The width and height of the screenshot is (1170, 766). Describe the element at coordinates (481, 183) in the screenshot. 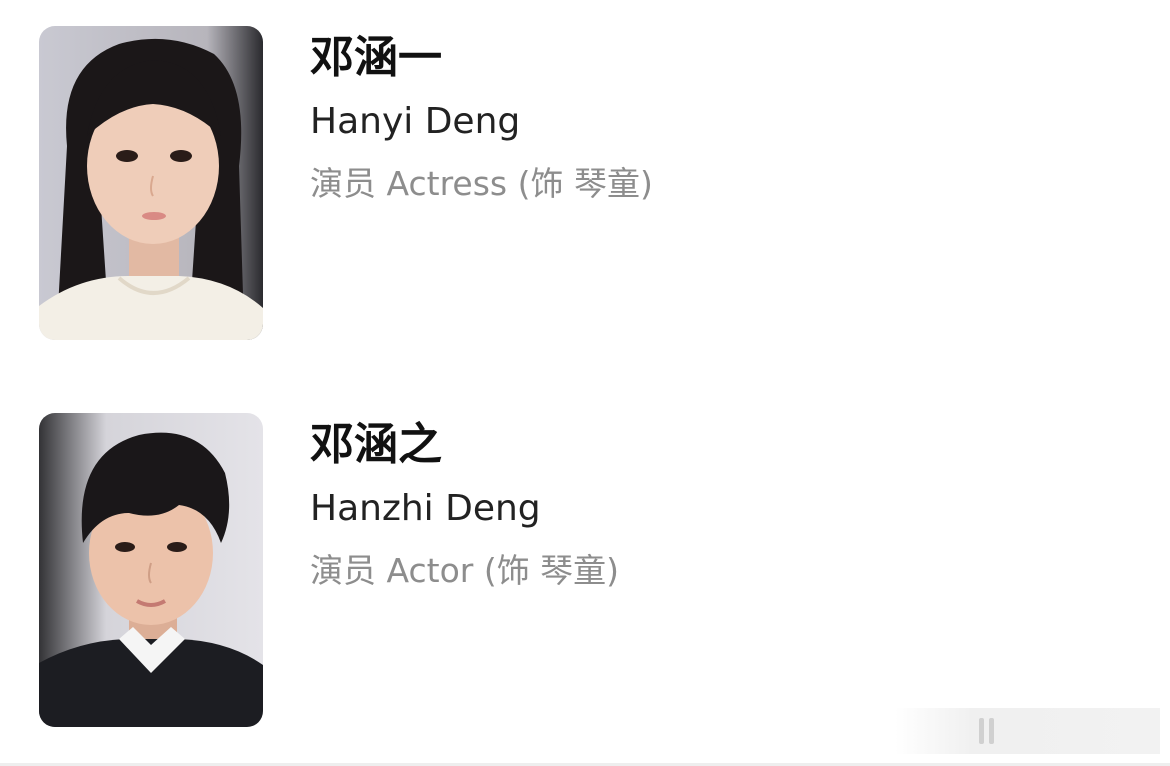

I see `cast-role: 演员 Actress (饰 琴童)` at that location.